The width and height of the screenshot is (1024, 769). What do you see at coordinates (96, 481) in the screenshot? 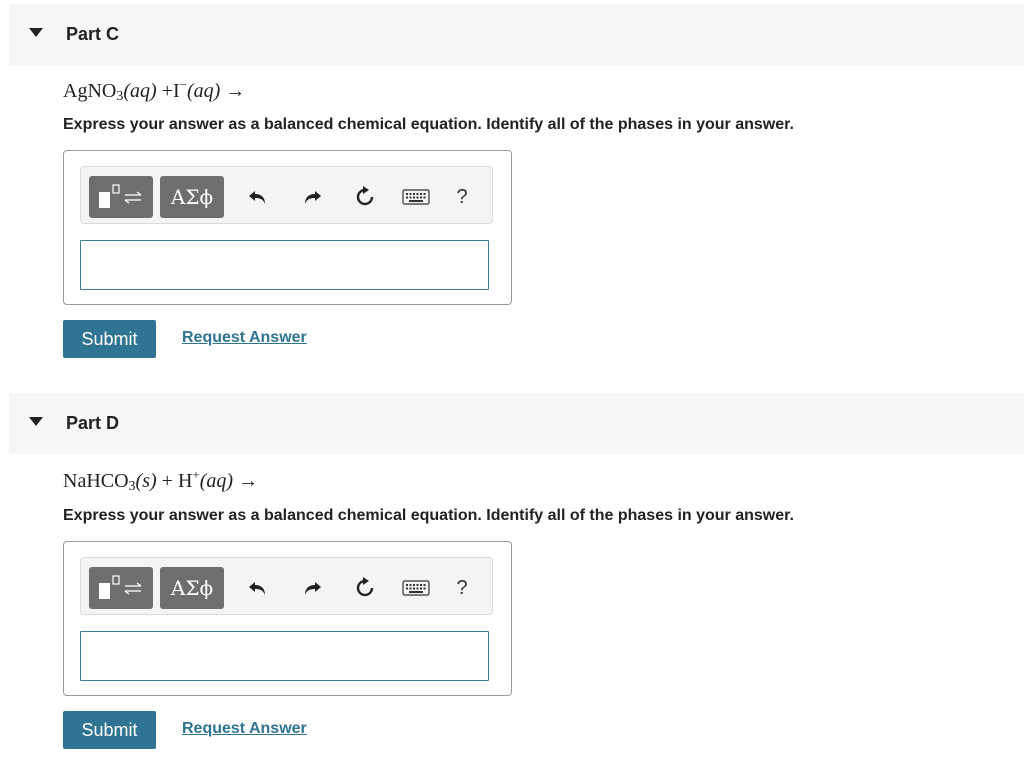
I see `reactant-formula: NaHCO` at bounding box center [96, 481].